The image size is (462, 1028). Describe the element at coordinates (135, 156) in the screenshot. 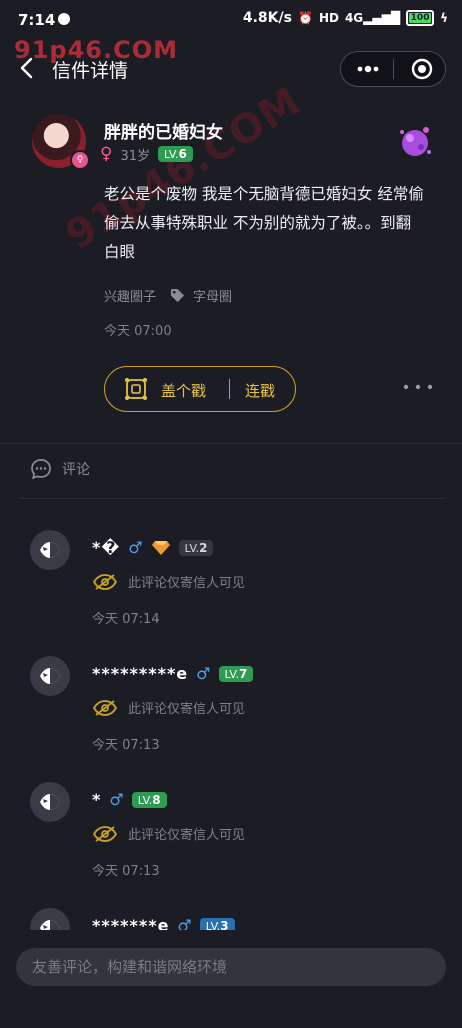

I see `author-age: 31岁` at that location.